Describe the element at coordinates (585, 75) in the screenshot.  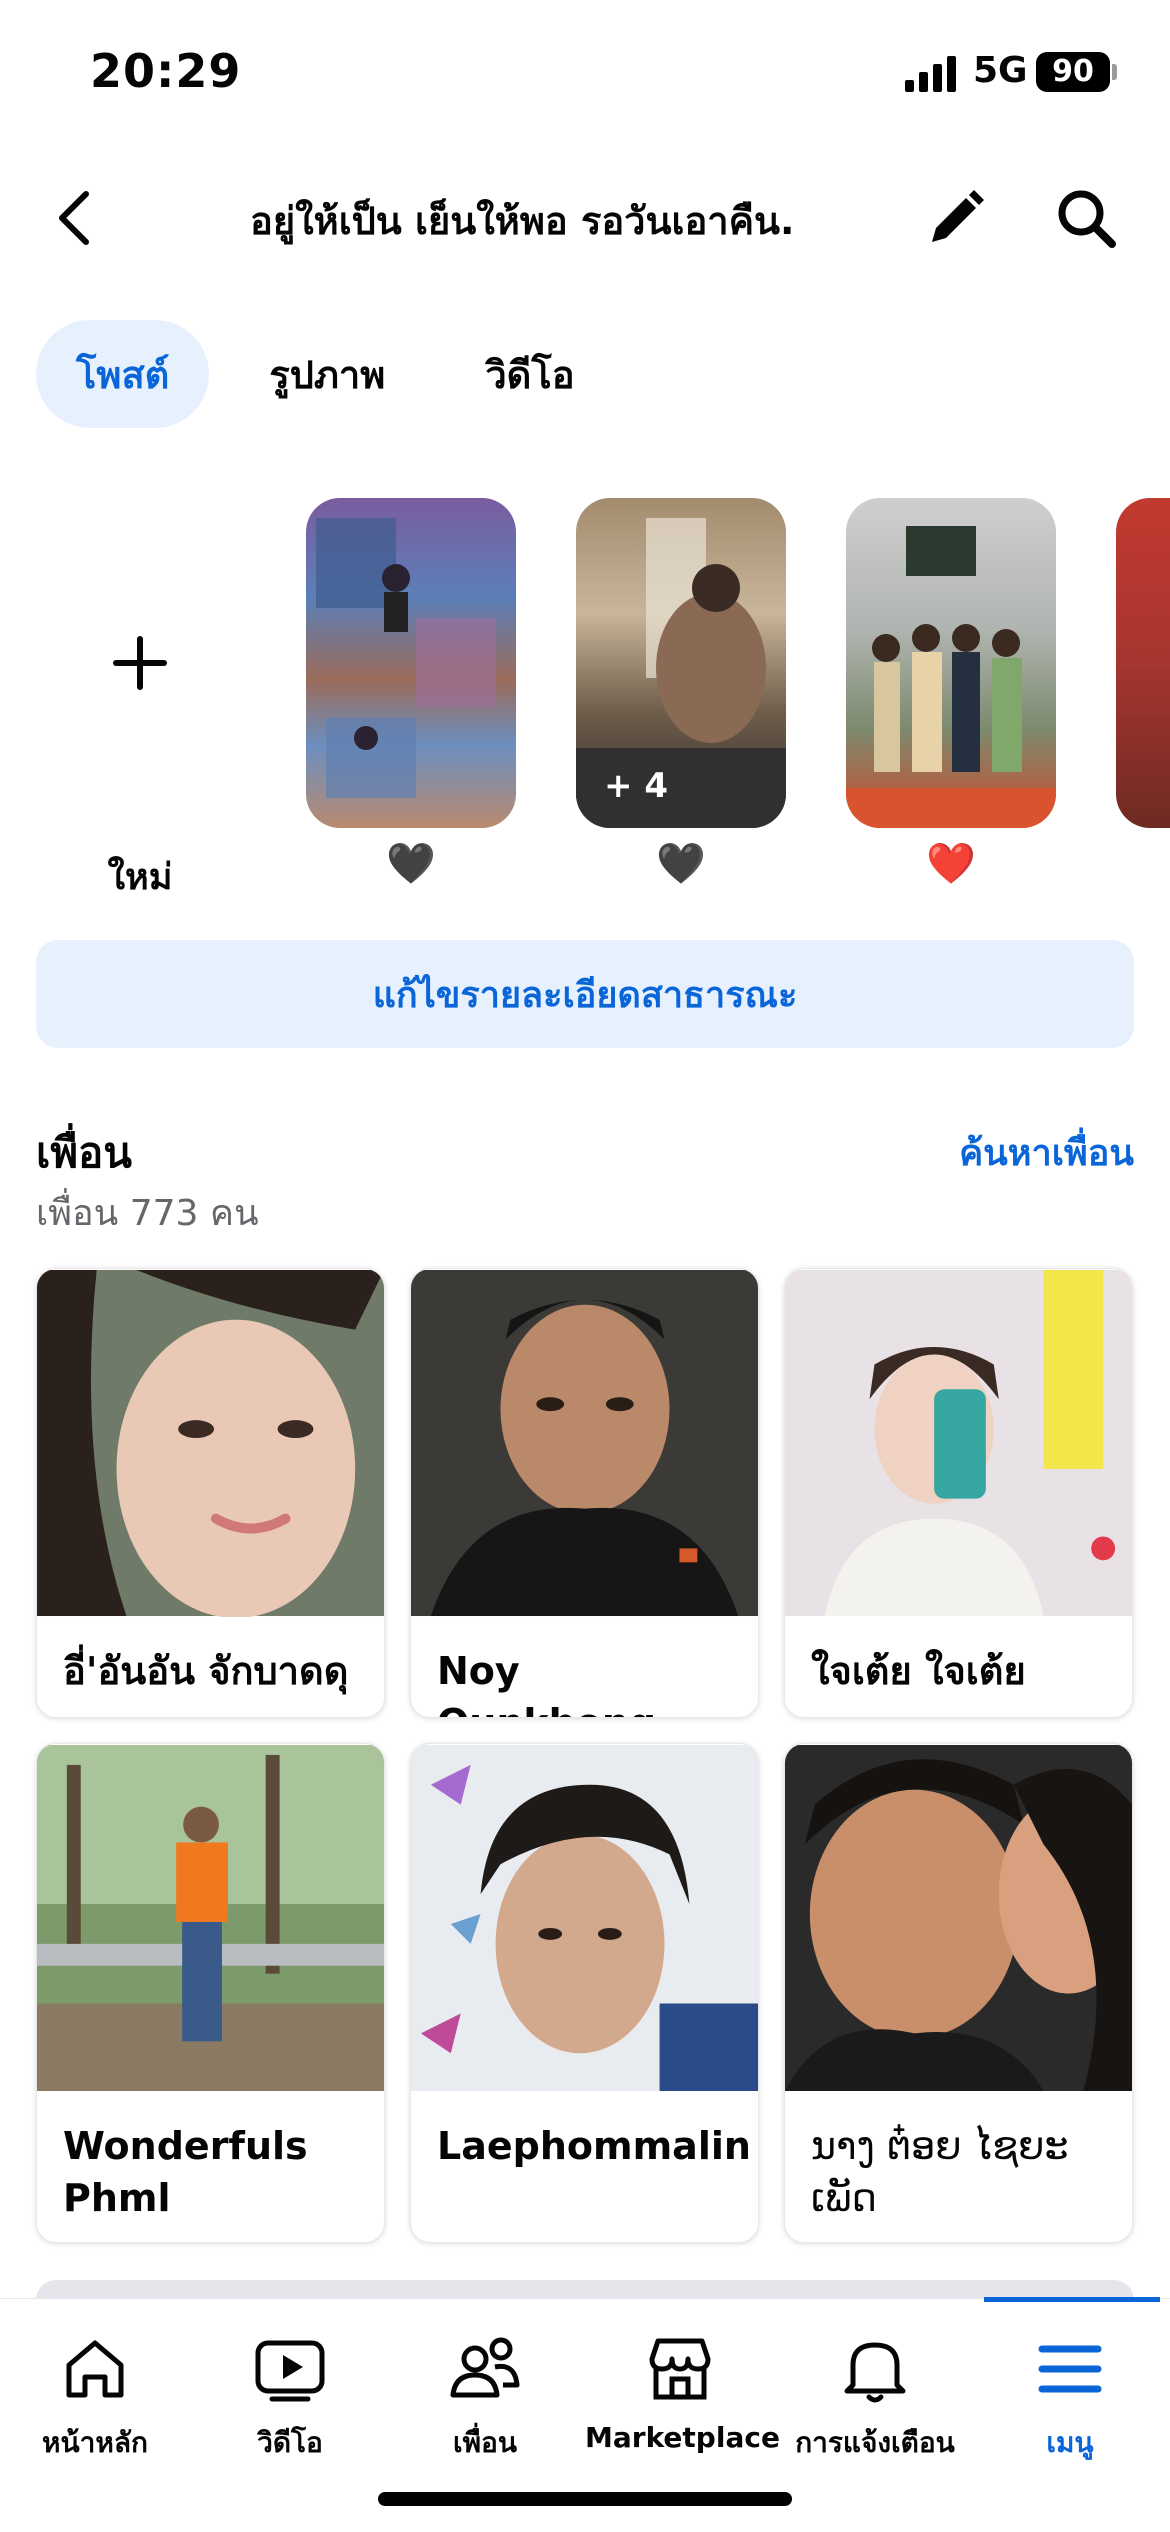
I see `status-bar: 20:29 5G 90` at that location.